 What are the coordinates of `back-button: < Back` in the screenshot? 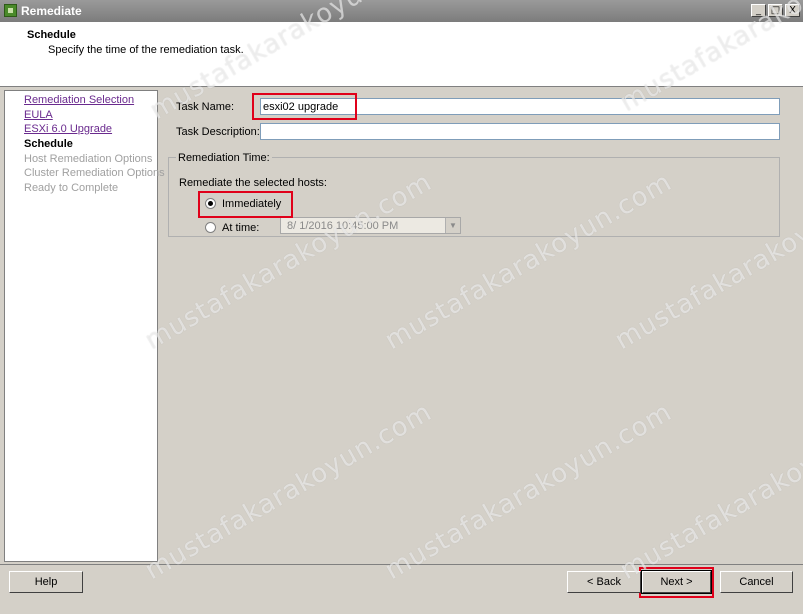 It's located at (604, 582).